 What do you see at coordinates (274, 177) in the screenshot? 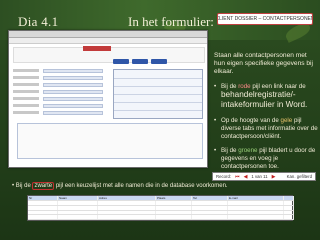
I see `next-record-icon: ▶` at bounding box center [274, 177].